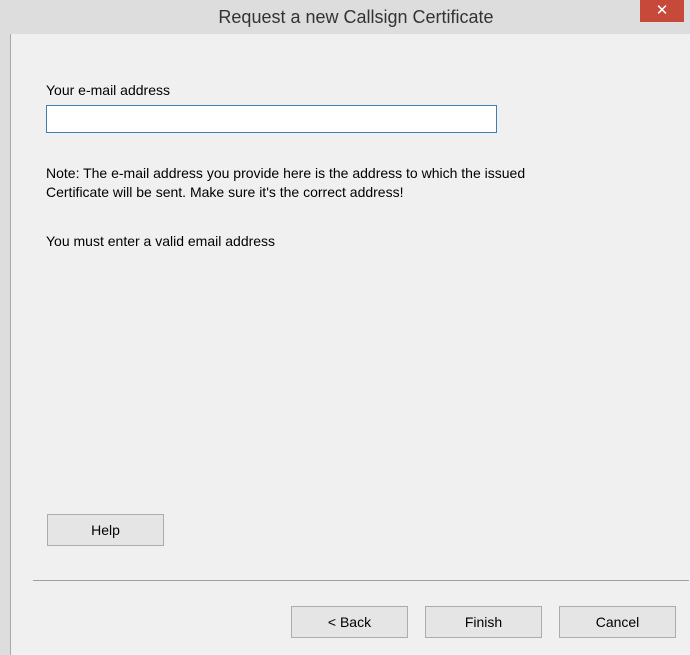  Describe the element at coordinates (161, 241) in the screenshot. I see `validation-message: You must enter a valid email address` at that location.